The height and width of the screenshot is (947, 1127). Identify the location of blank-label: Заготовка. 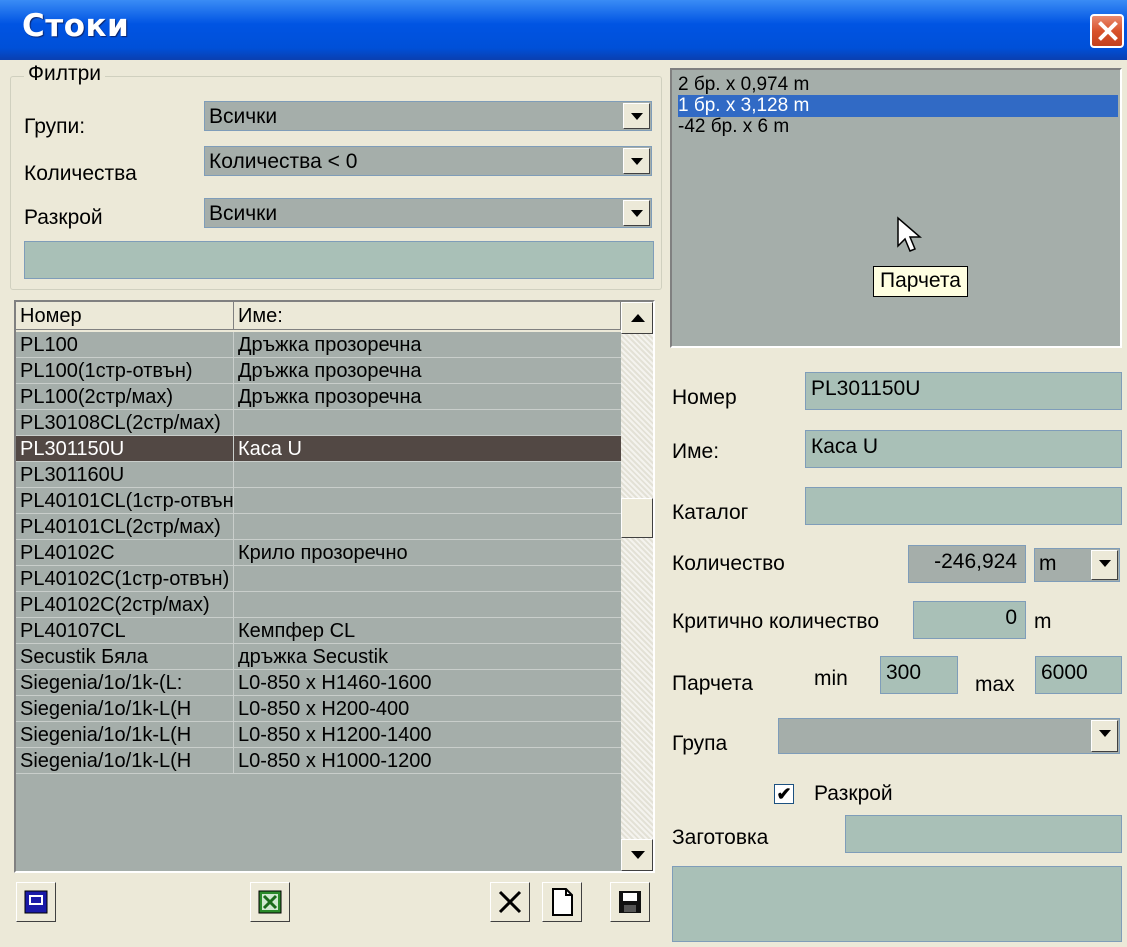
(720, 837).